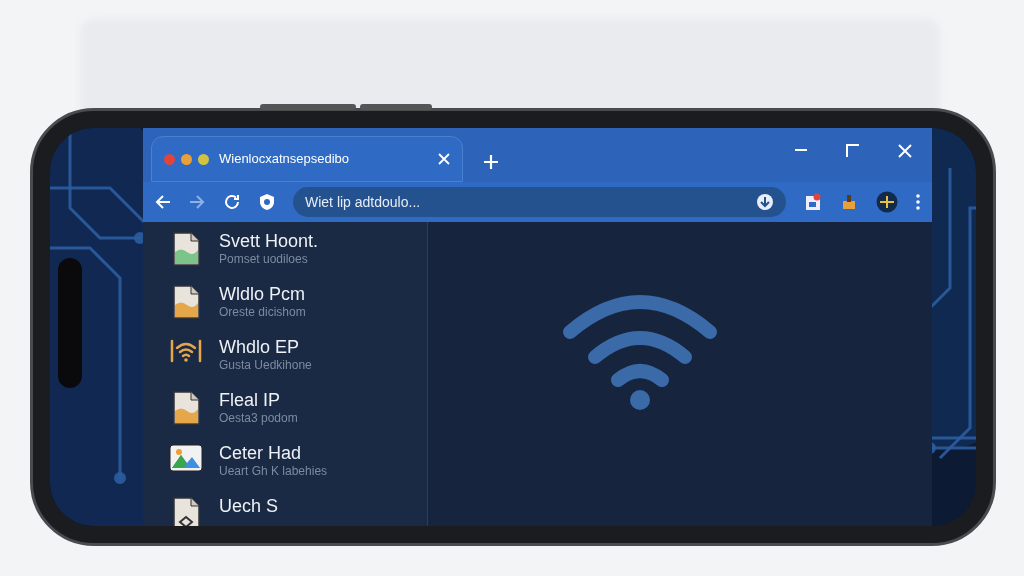 The height and width of the screenshot is (576, 1024). Describe the element at coordinates (298, 510) in the screenshot. I see `file-item: Uech S` at that location.